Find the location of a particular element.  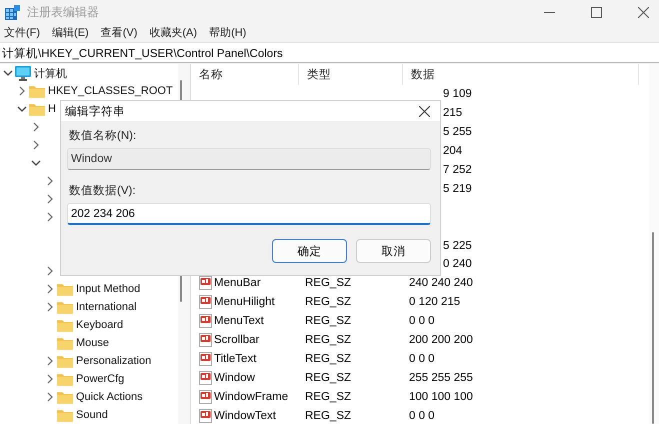

column-header: 类型 is located at coordinates (351, 74).